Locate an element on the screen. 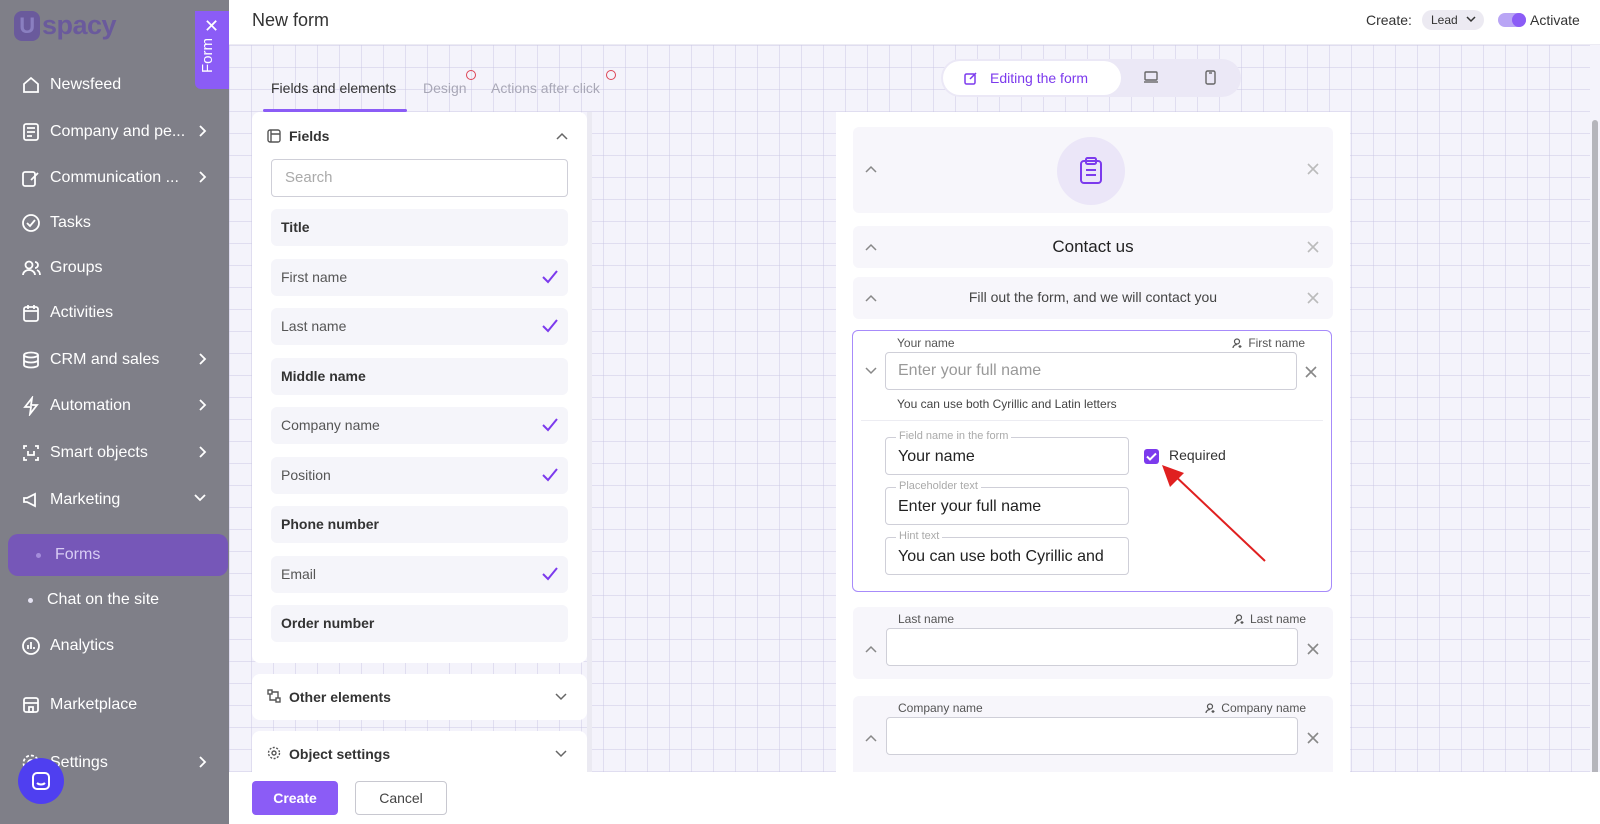 Image resolution: width=1600 pixels, height=824 pixels. panel-scrollbar is located at coordinates (589, 442).